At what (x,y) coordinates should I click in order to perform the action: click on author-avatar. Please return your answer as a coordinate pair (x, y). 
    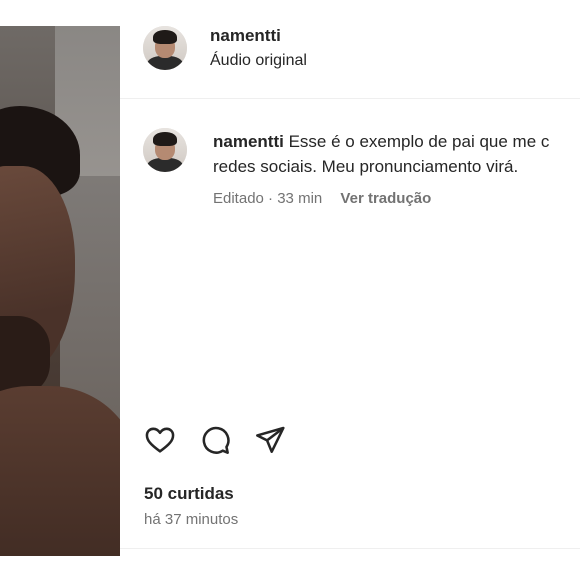
    Looking at the image, I should click on (165, 48).